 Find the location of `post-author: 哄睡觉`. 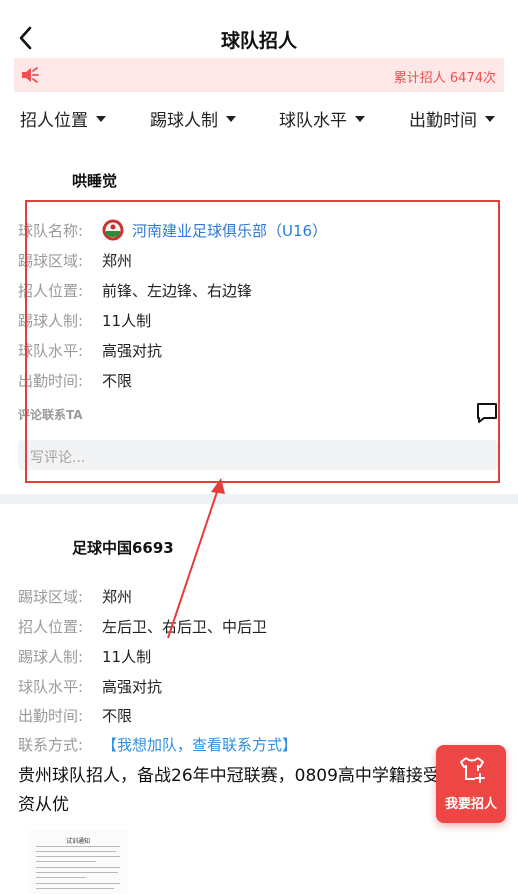

post-author: 哄睡觉 is located at coordinates (94, 180).